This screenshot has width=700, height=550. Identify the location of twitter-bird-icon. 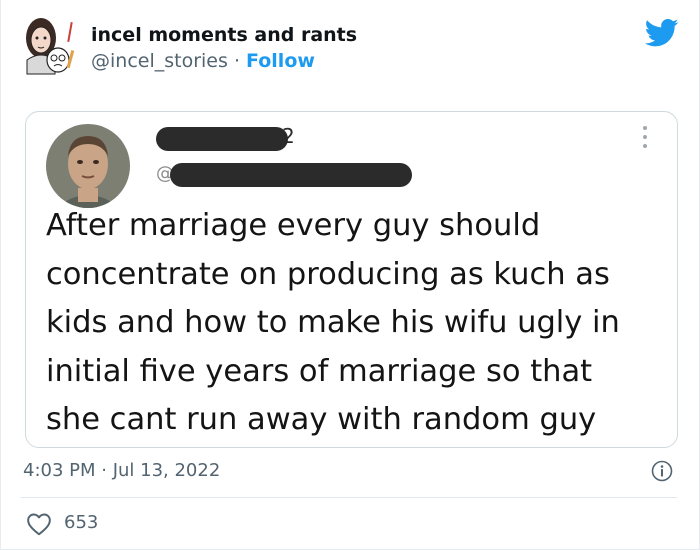
(661, 33).